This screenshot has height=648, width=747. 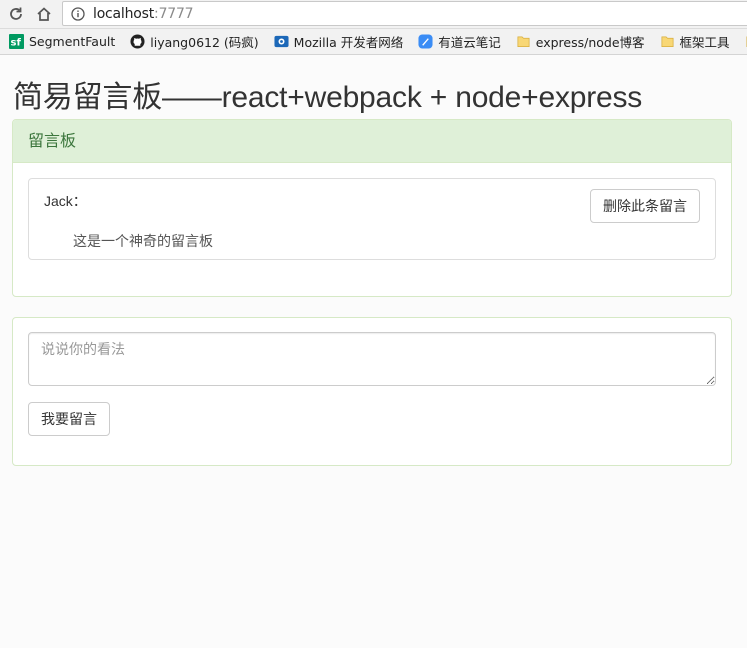 I want to click on bookmark-folder-blog: 博客, so click(x=741, y=42).